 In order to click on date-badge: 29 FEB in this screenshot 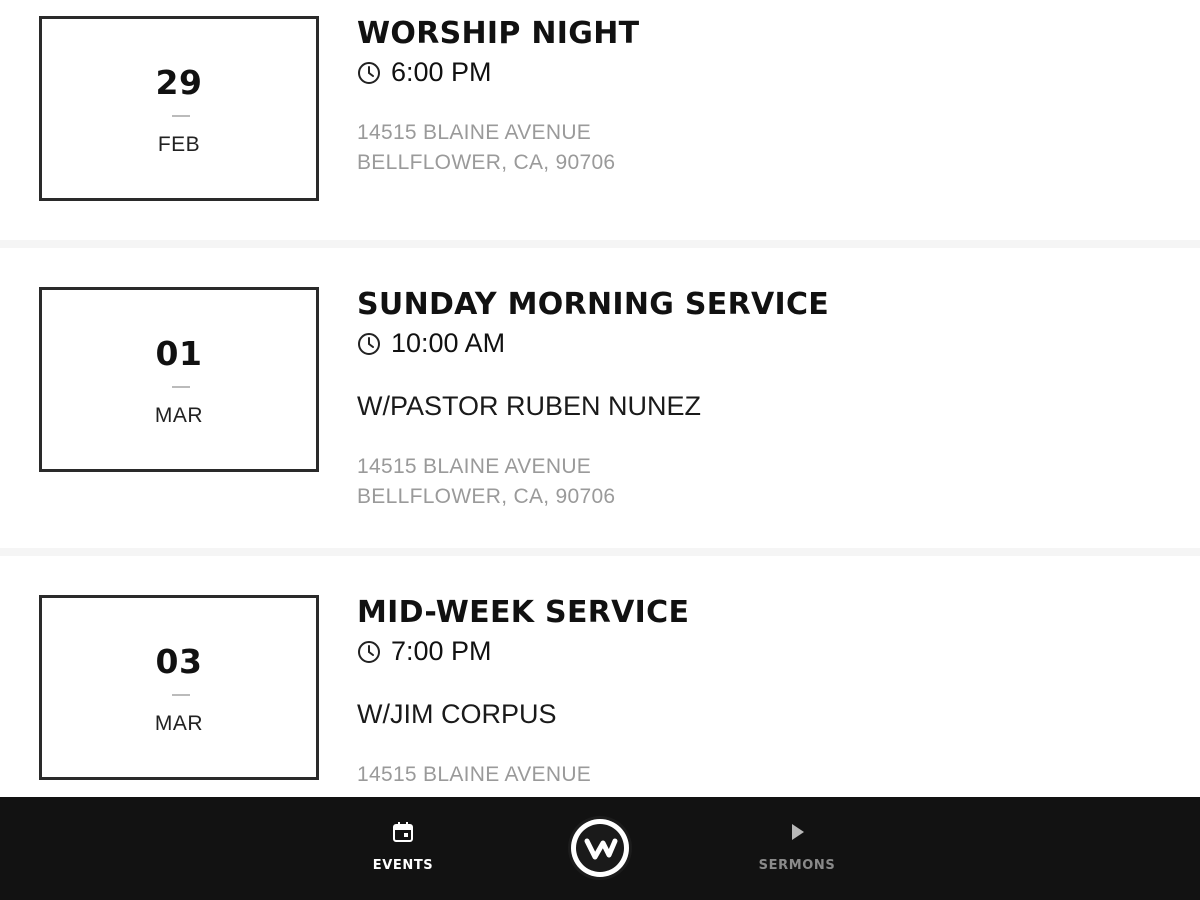, I will do `click(179, 108)`.